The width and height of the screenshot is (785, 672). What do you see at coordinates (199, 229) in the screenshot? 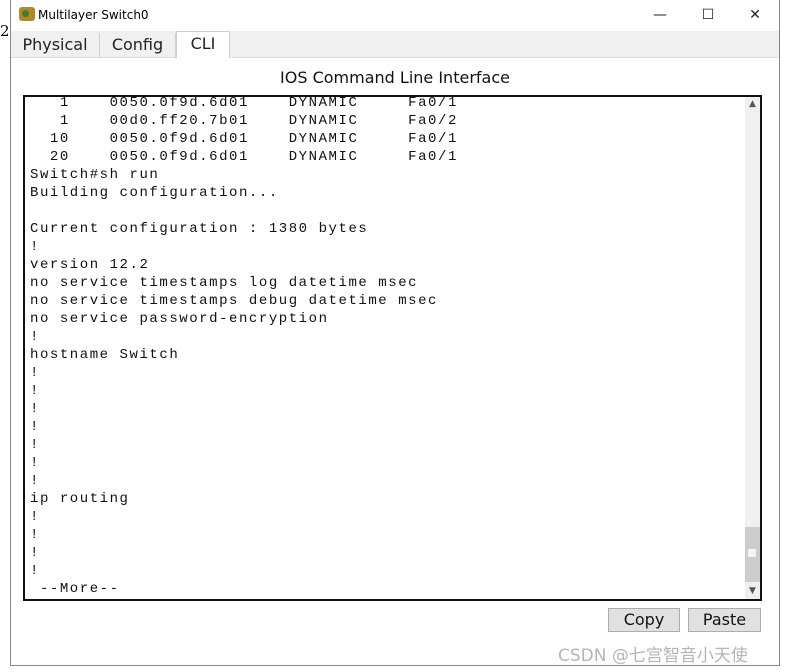
I see `terminal-line: Current configuration : 1380 bytes` at bounding box center [199, 229].